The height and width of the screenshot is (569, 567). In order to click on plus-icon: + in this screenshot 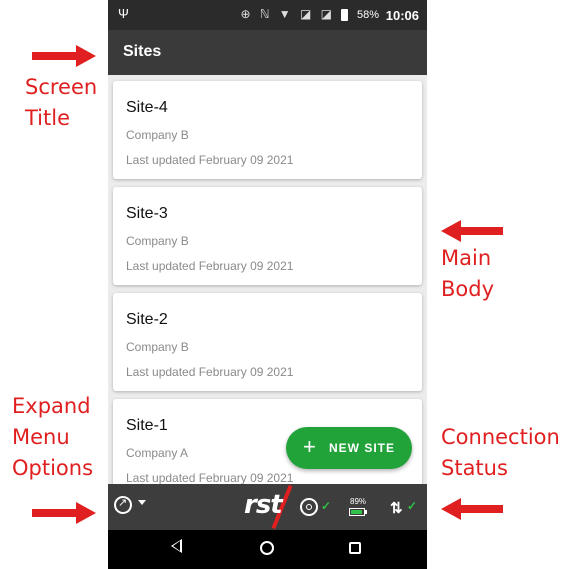, I will do `click(309, 446)`.